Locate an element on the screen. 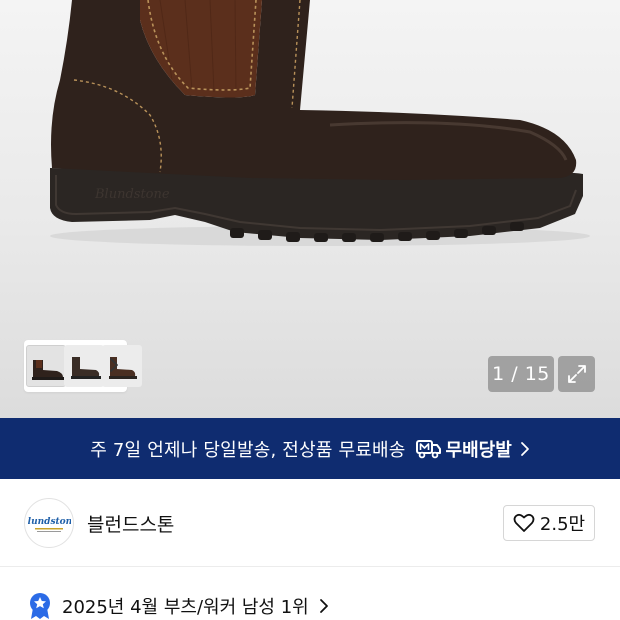 The image size is (620, 620). delivery-truck-icon is located at coordinates (428, 448).